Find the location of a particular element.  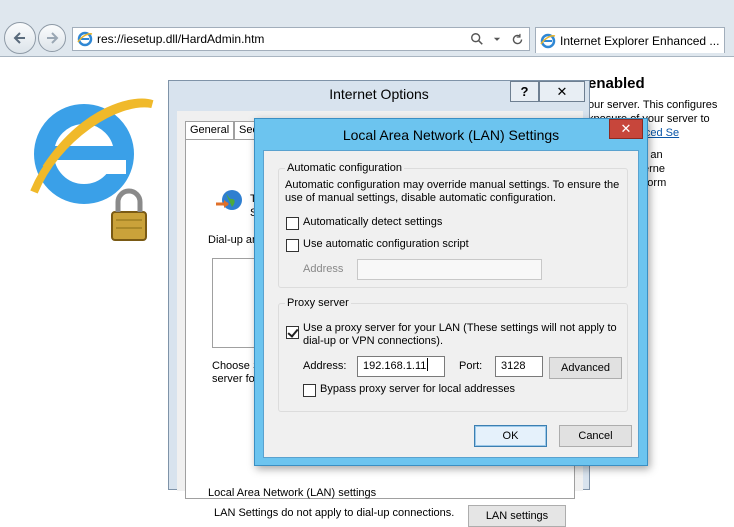

proxy-address-input: 192.168.1.11 is located at coordinates (401, 366).